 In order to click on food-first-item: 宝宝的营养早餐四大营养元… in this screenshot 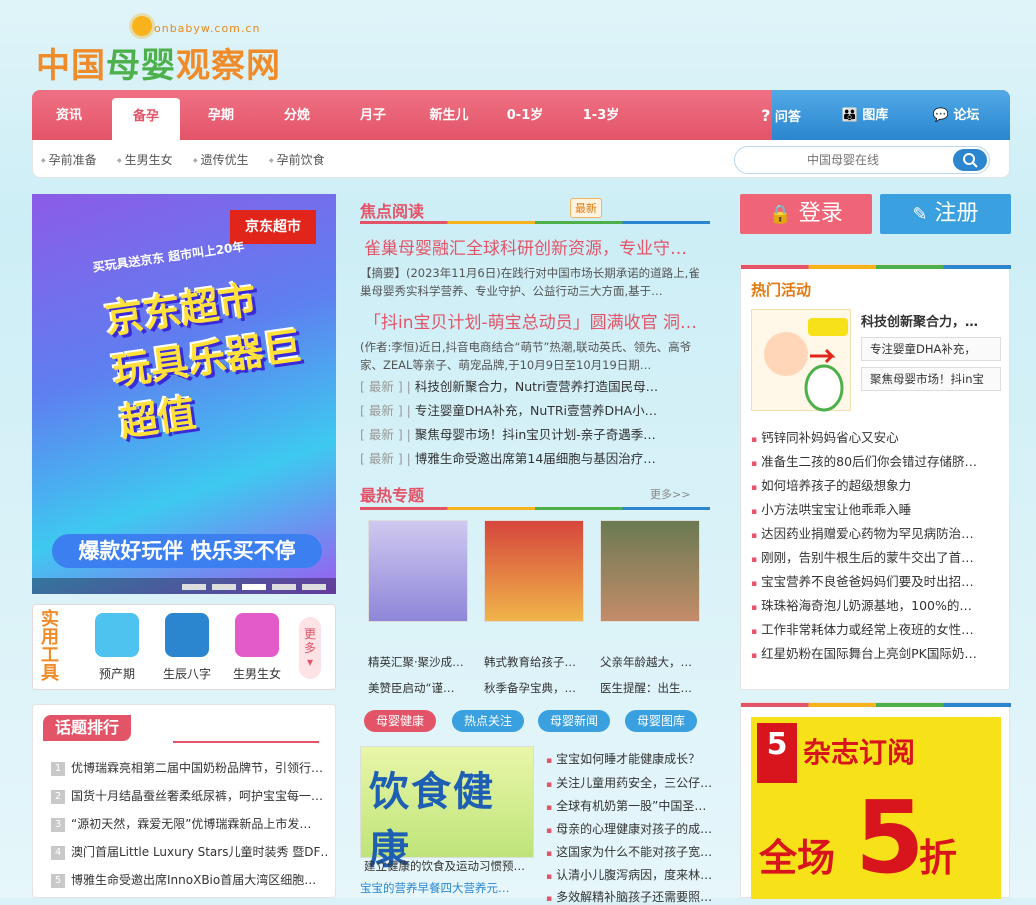, I will do `click(447, 888)`.